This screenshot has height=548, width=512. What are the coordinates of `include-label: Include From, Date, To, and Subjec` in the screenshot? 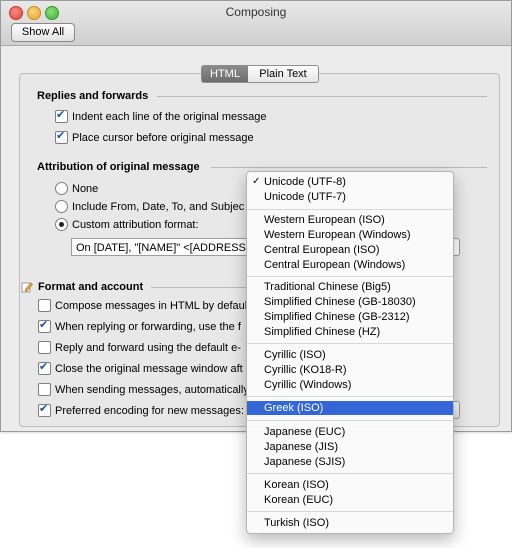 It's located at (158, 206).